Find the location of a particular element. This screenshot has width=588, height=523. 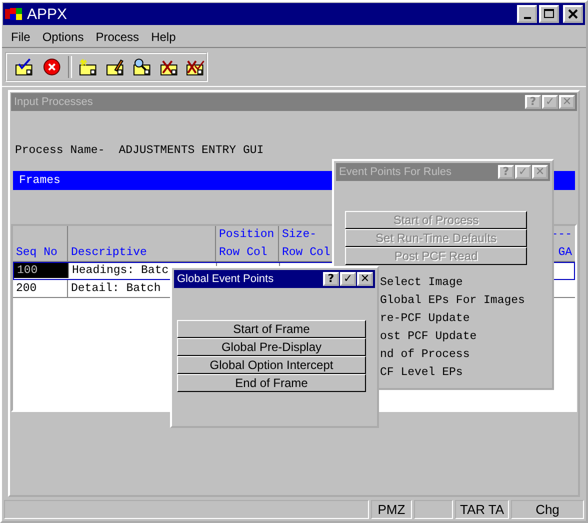

action-button: Start of Frame is located at coordinates (271, 329).